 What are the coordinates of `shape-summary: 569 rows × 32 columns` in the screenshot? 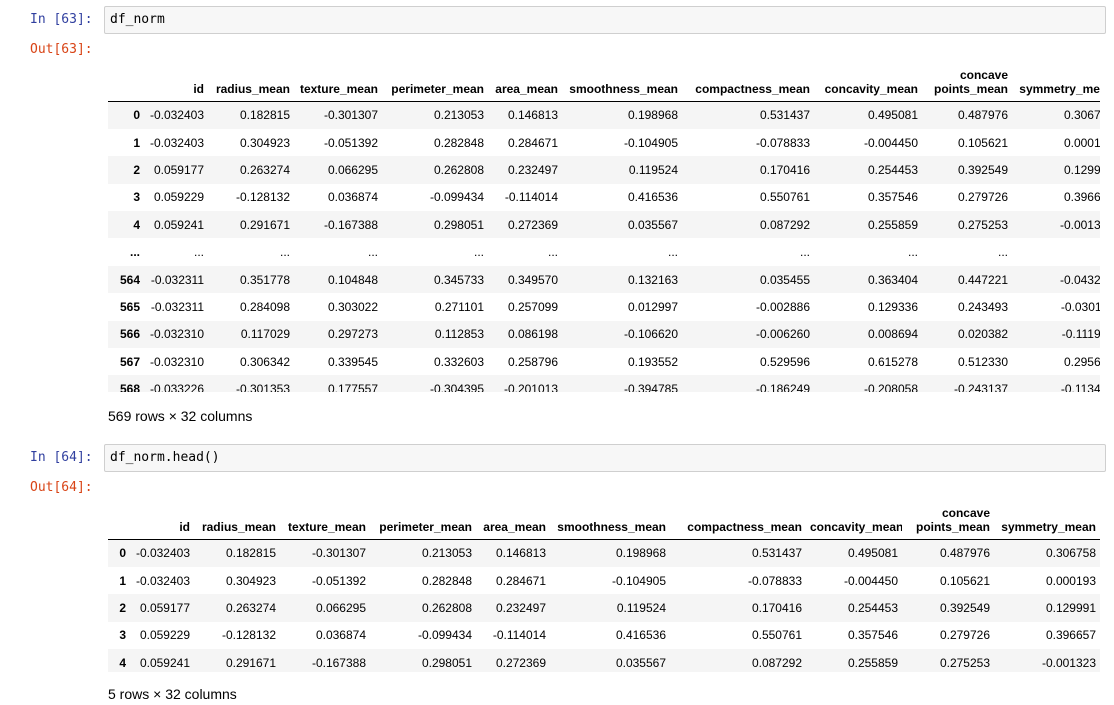 It's located at (180, 416).